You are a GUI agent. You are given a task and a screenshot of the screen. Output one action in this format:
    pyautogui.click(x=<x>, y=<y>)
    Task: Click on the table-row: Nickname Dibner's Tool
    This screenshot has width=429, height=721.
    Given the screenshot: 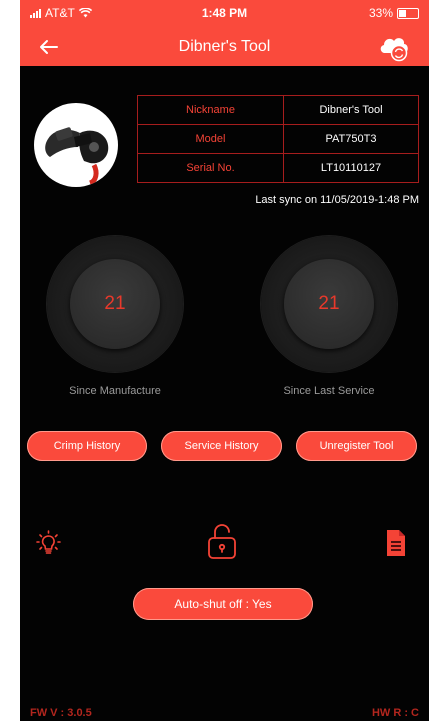 What is the action you would take?
    pyautogui.click(x=278, y=110)
    